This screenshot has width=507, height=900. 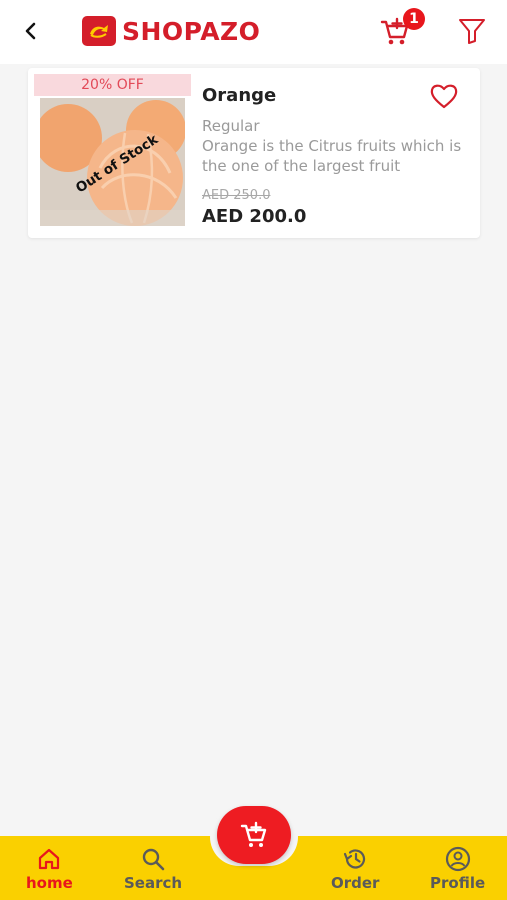 I want to click on nav-item-search: Search, so click(x=153, y=869).